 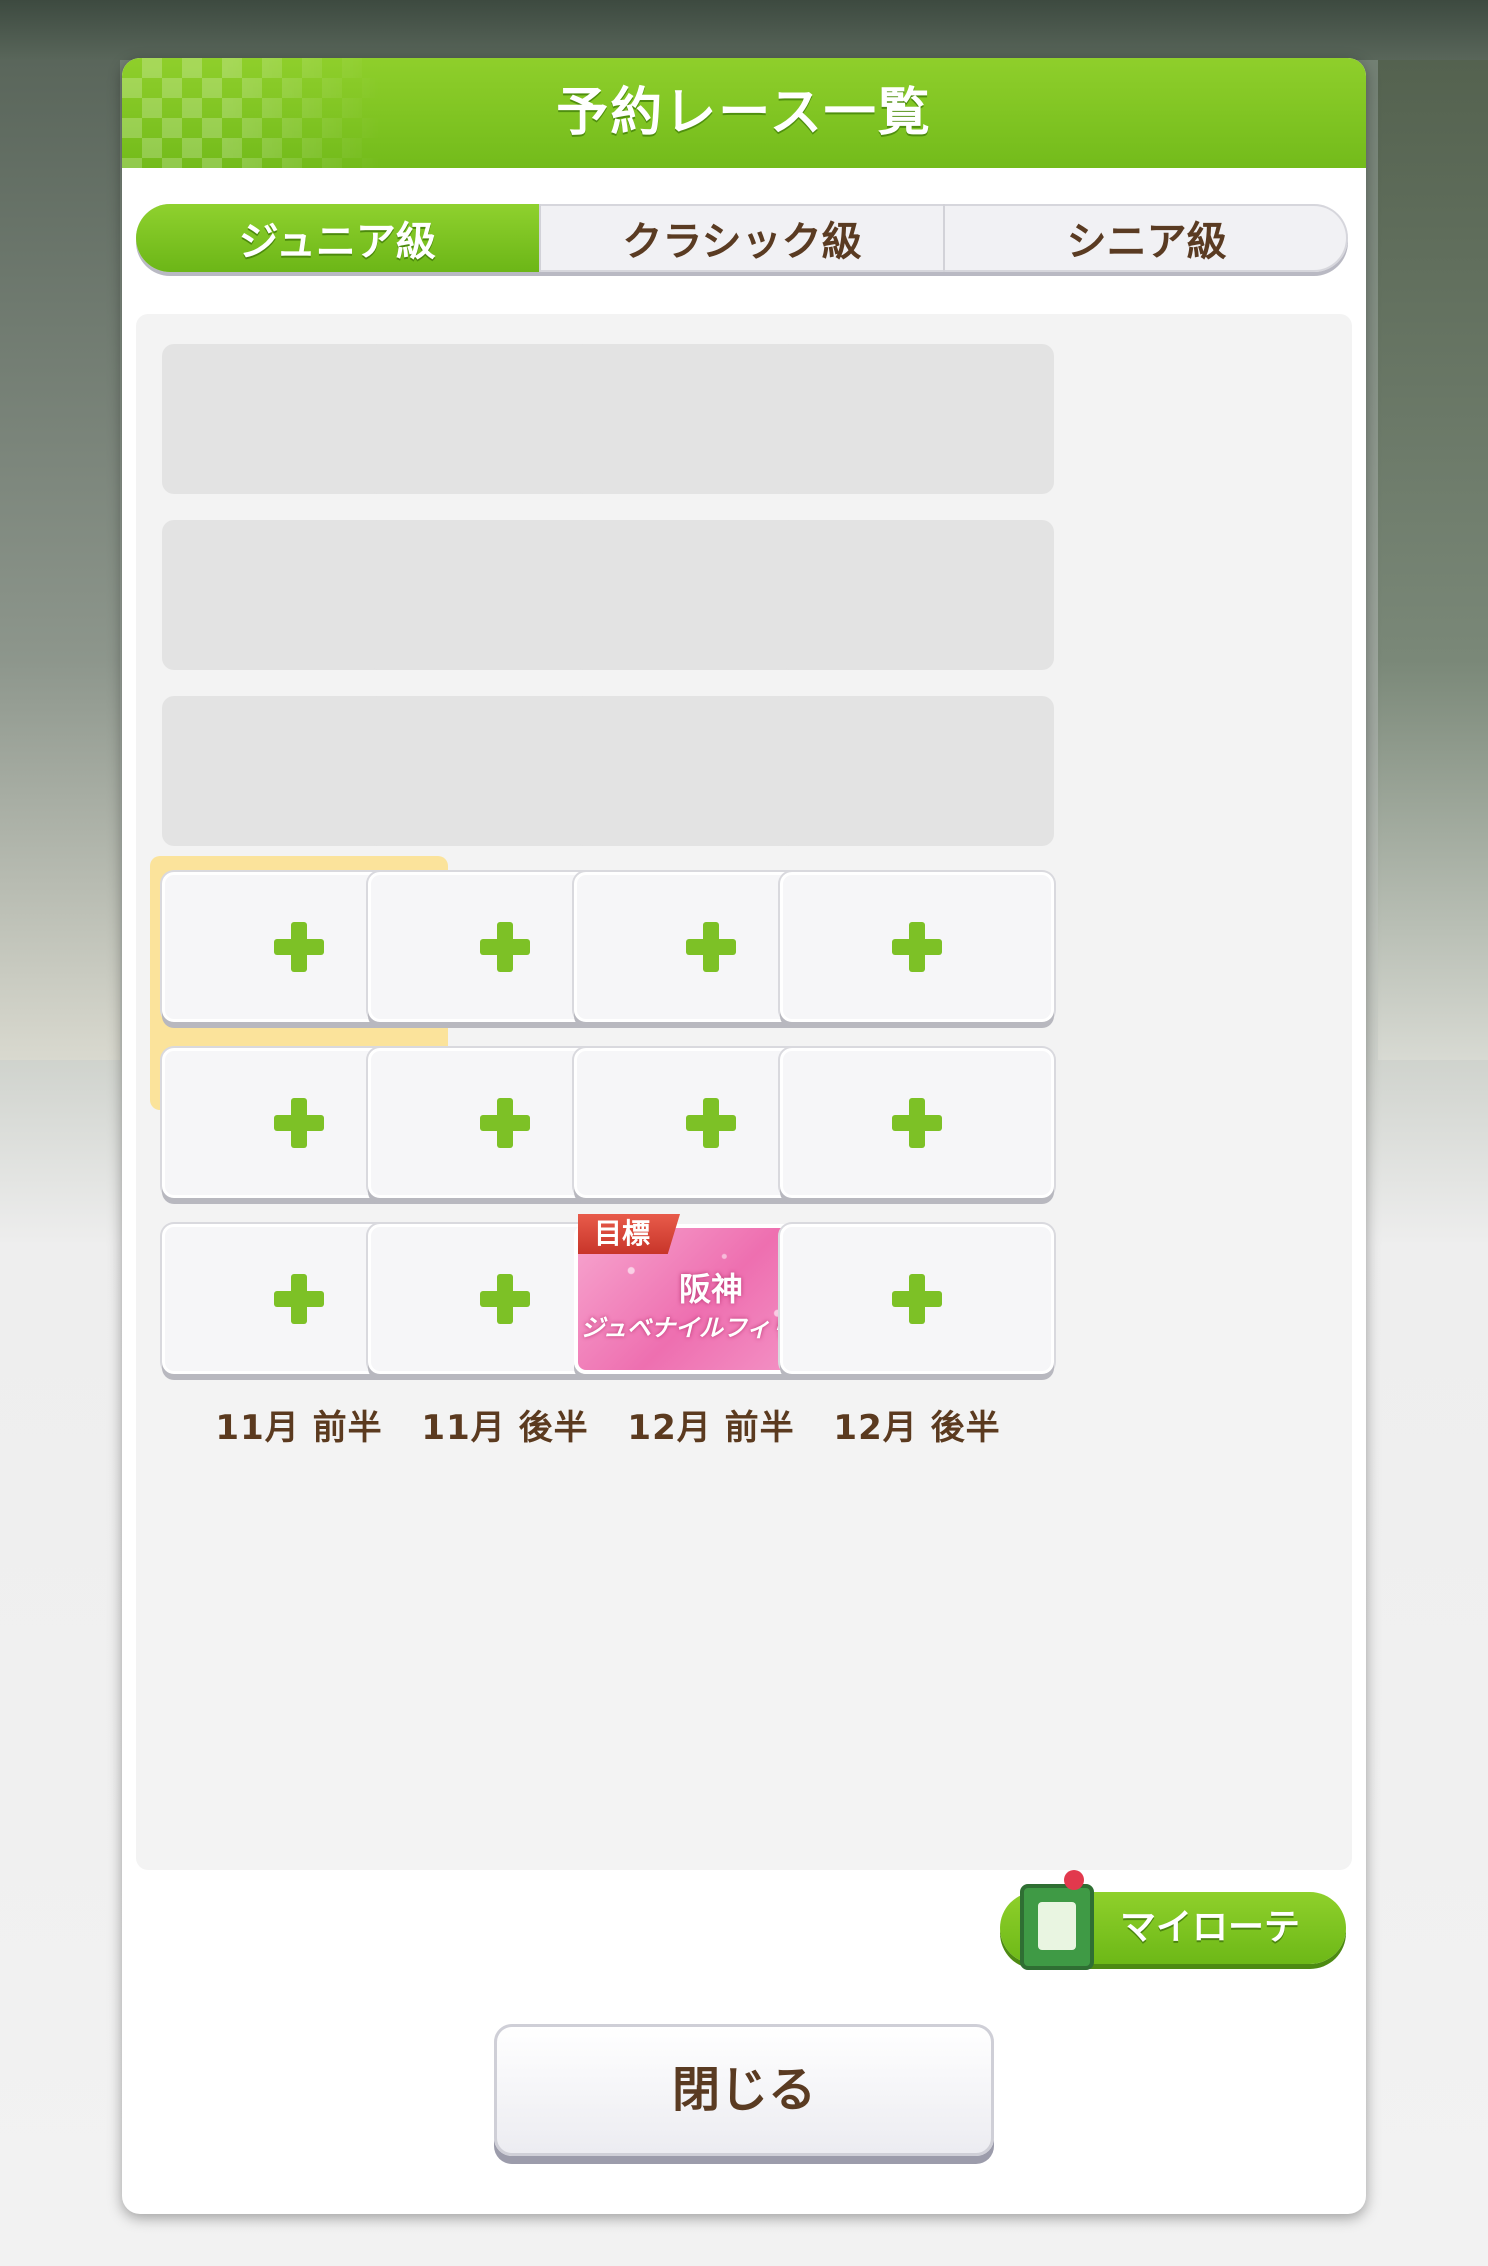 I want to click on notebook-icon, so click(x=1057, y=1920).